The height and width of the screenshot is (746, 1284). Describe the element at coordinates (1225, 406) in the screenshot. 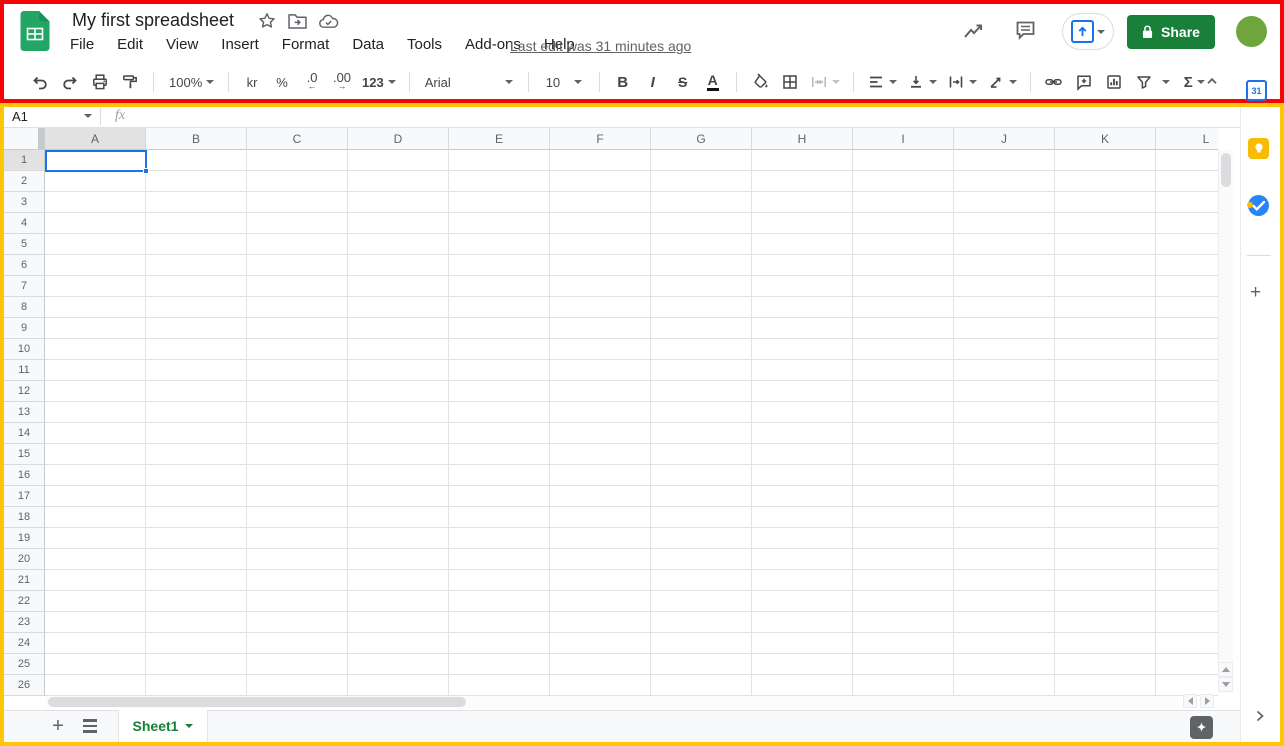

I see `vertical-scrollbar` at that location.